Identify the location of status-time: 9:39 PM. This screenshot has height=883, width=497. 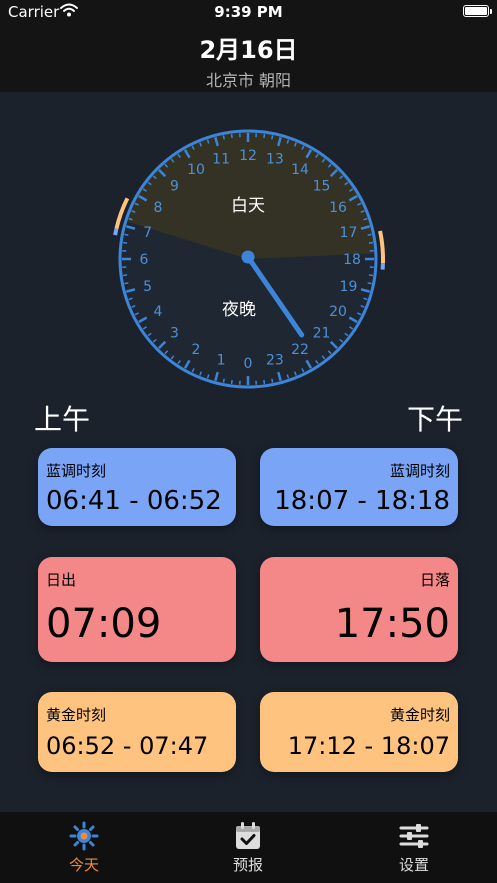
(248, 12).